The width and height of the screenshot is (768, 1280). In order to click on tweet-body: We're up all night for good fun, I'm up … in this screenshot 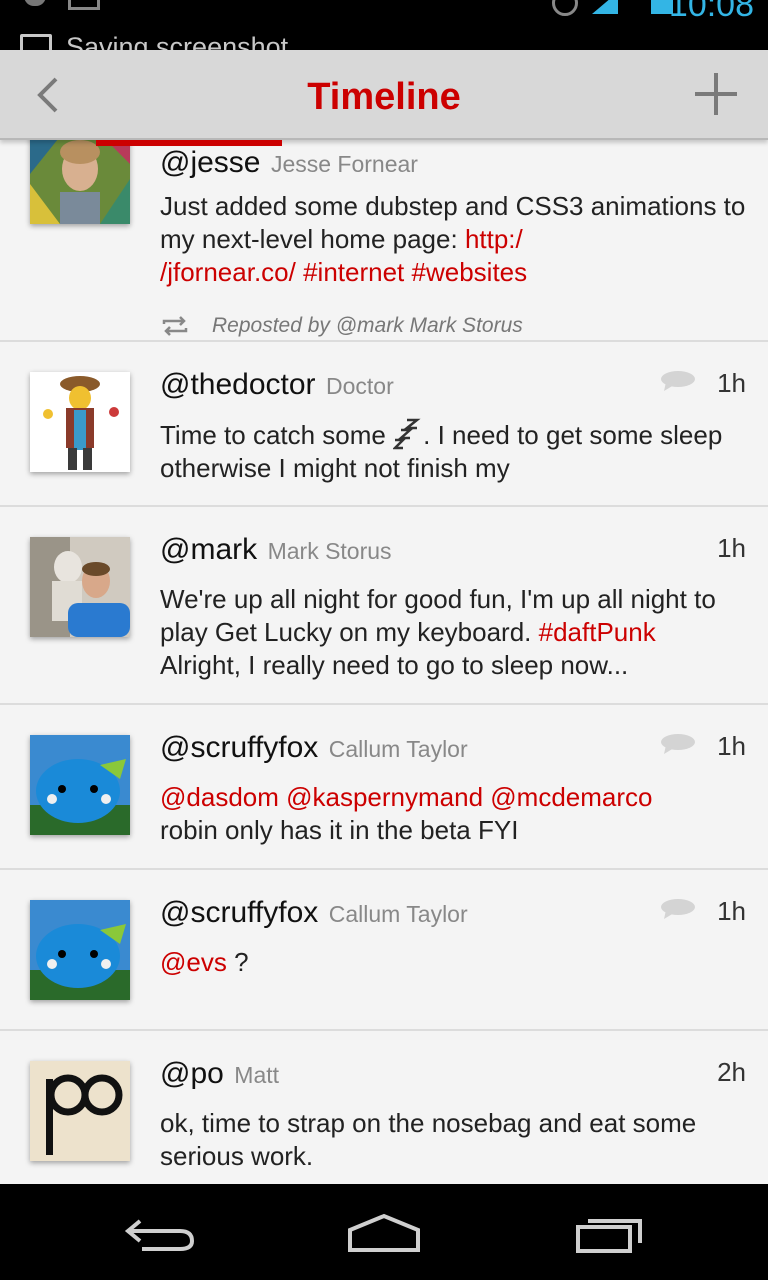, I will do `click(455, 632)`.